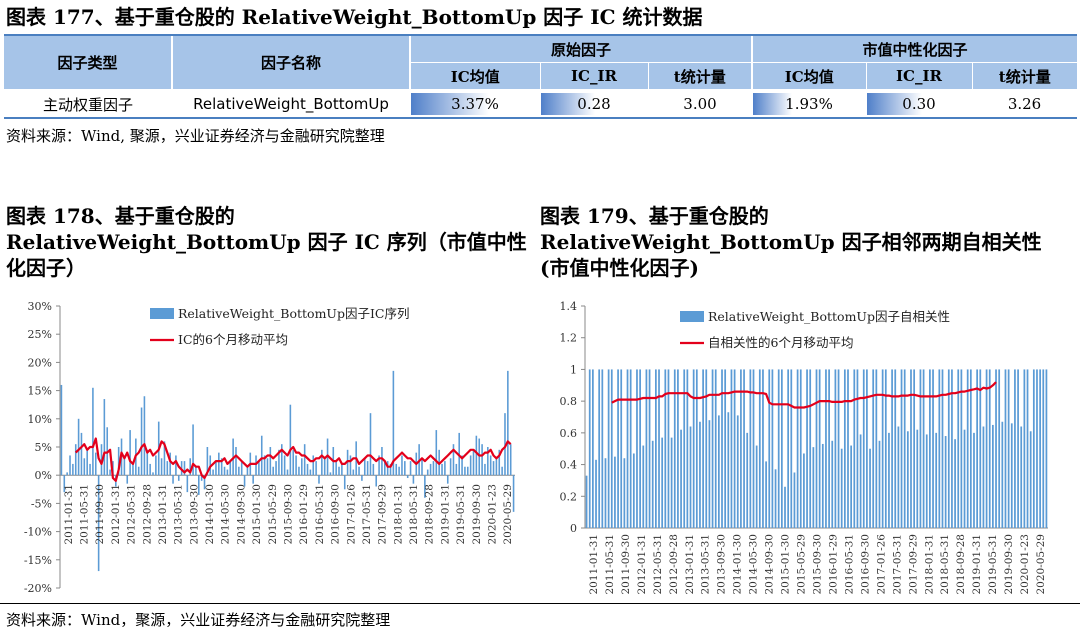 This screenshot has width=1080, height=634. I want to click on legend-line-label: 自相关性的6个月移动平均, so click(780, 342).